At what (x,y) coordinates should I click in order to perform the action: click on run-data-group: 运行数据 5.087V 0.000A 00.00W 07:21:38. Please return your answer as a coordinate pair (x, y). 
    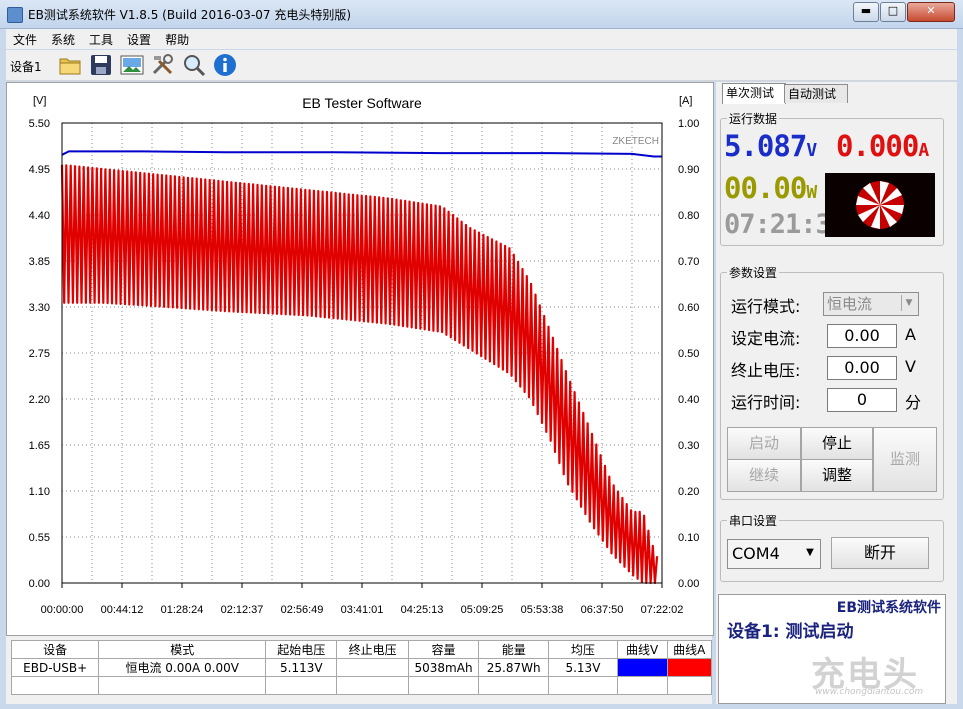
    Looking at the image, I should click on (832, 178).